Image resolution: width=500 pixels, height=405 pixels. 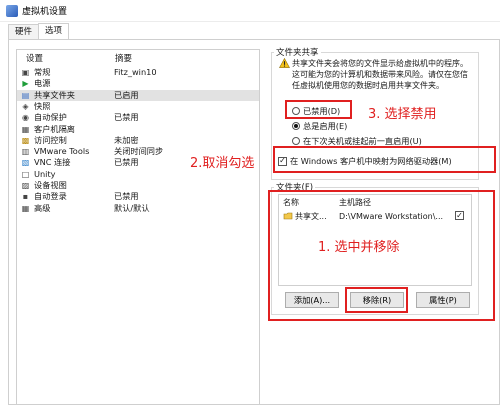 I want to click on tab-bar: 硬件 选项, so click(x=39, y=31).